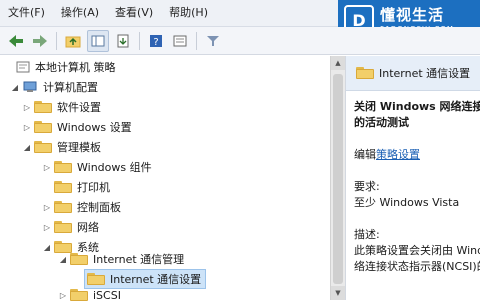 The width and height of the screenshot is (480, 304). I want to click on tree-label: Windows 设置, so click(94, 127).